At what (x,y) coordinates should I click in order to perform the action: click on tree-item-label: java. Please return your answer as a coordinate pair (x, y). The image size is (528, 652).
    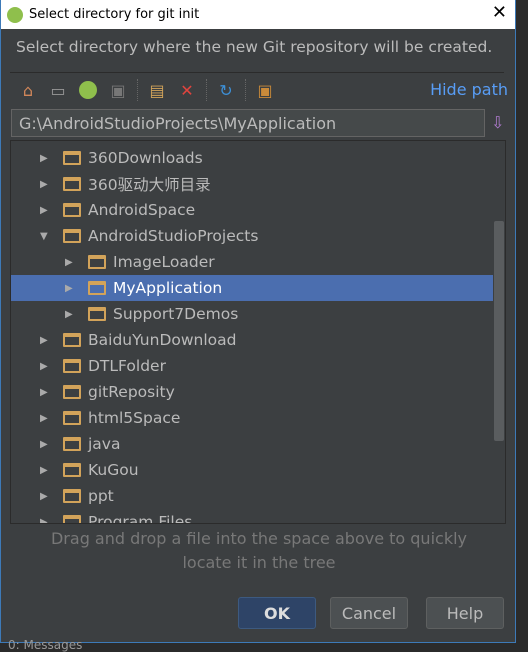
    Looking at the image, I should click on (104, 444).